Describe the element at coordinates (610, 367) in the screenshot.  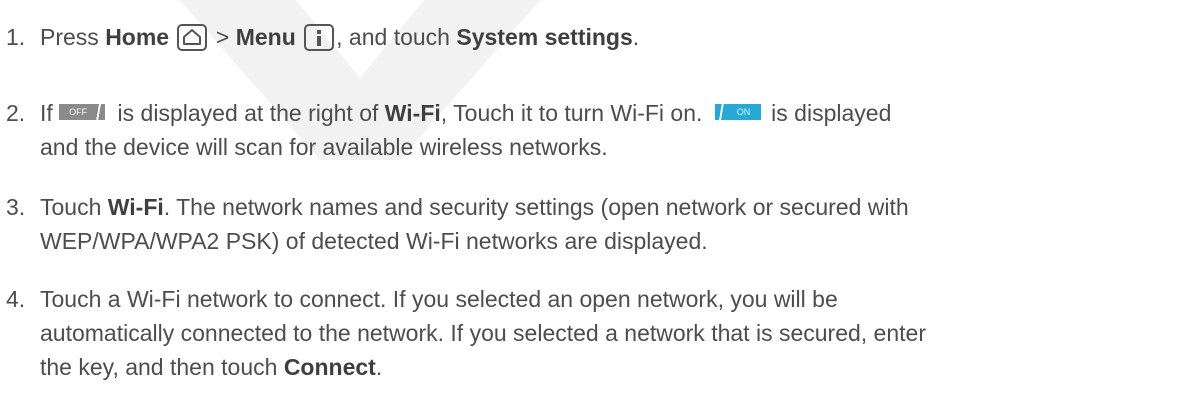
I see `step-line: the key, and then touch Connect.` at that location.